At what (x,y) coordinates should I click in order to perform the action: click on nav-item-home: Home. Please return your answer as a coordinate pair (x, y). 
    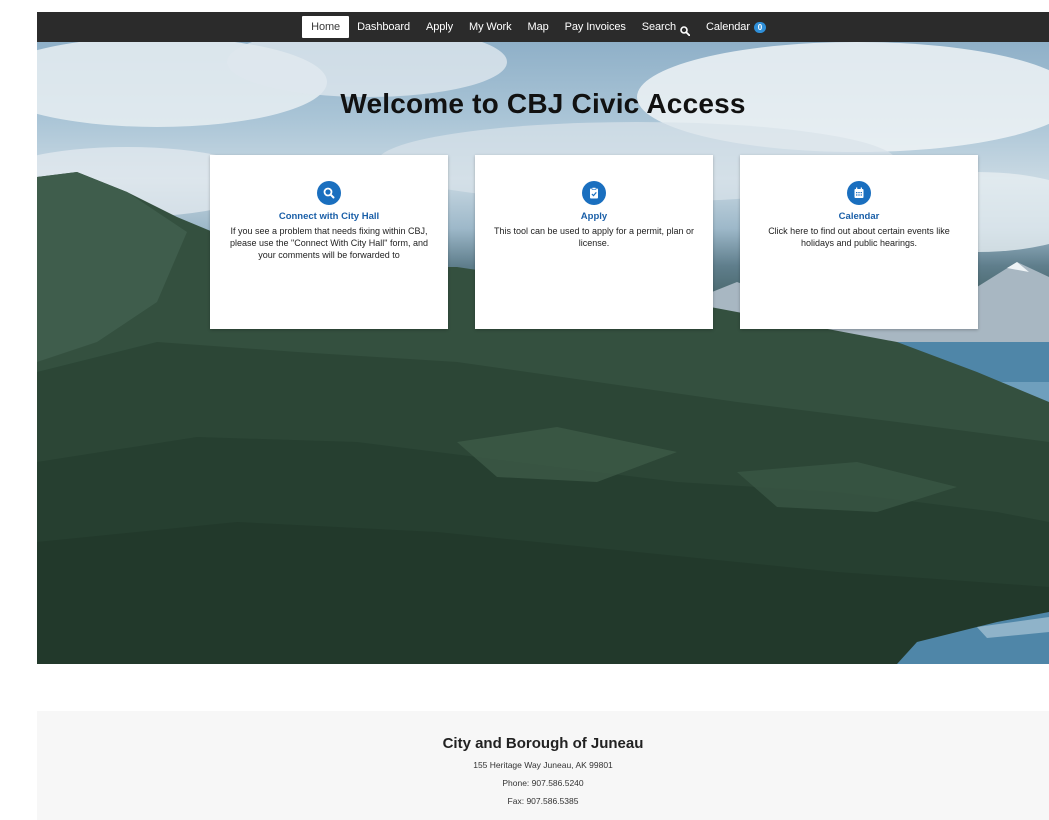
    Looking at the image, I should click on (326, 27).